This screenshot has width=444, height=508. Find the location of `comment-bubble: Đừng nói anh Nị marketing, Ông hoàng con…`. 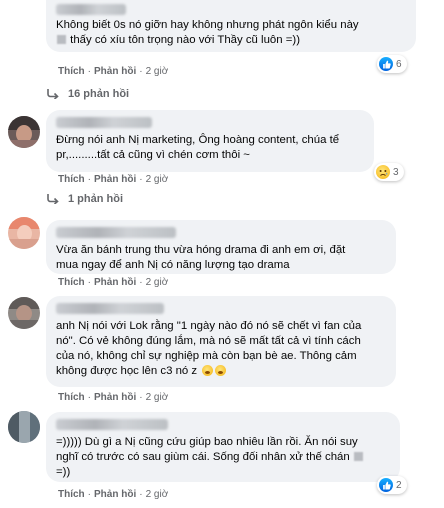

comment-bubble: Đừng nói anh Nị marketing, Ông hoàng con… is located at coordinates (210, 141).